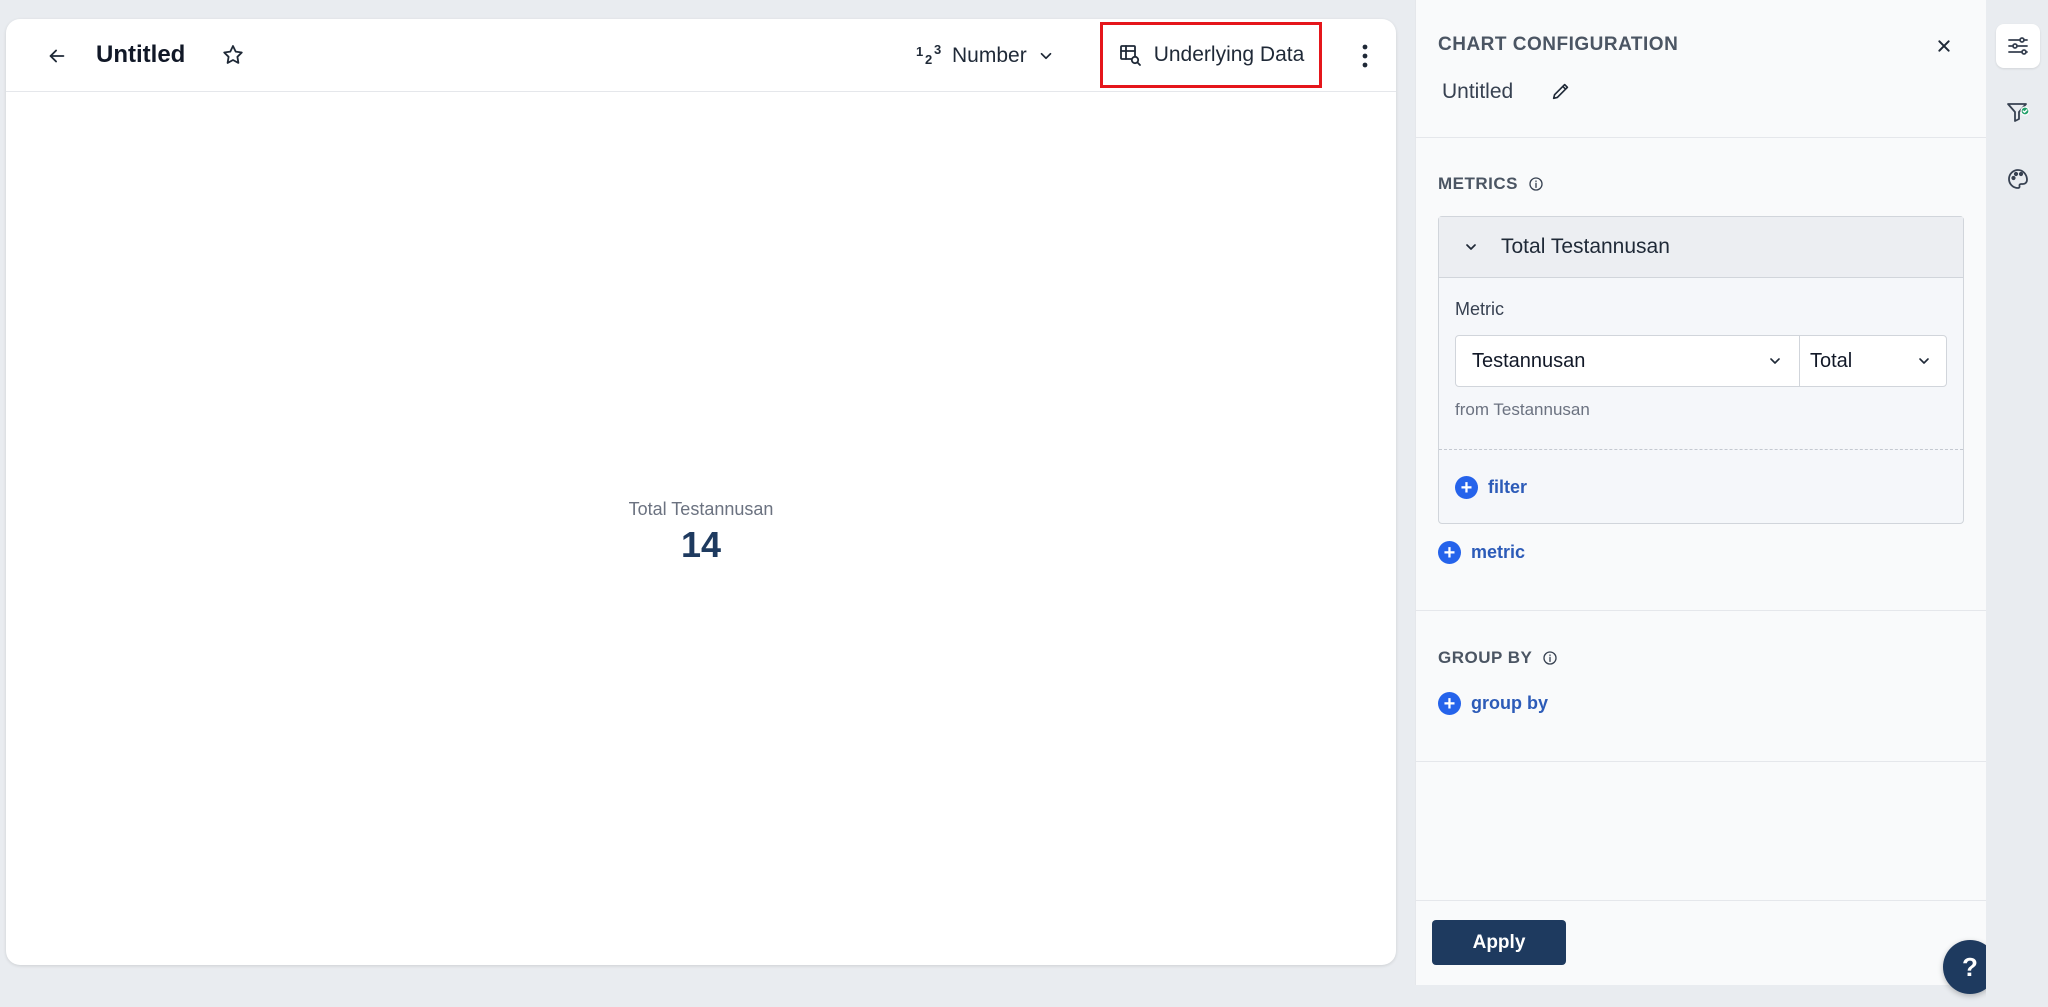 The width and height of the screenshot is (2048, 1007). I want to click on add-metric-label: metric, so click(1498, 552).